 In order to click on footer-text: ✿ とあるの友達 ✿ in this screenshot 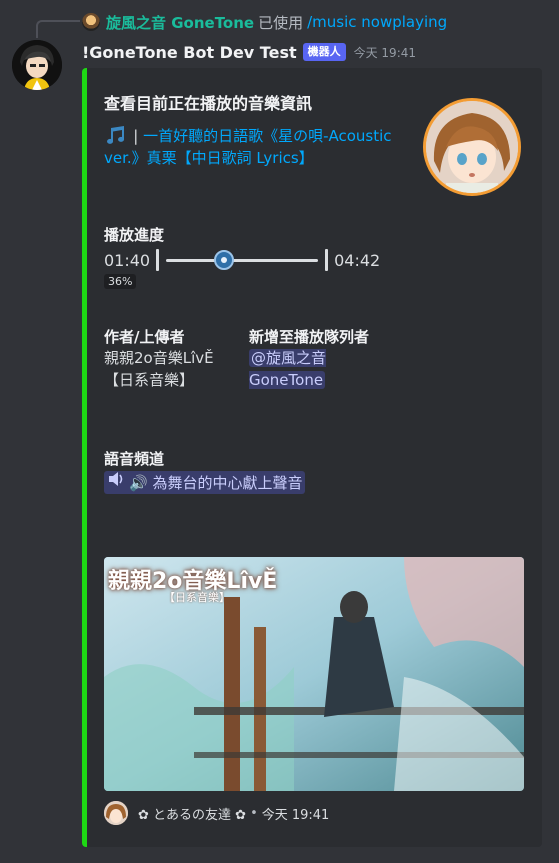, I will do `click(192, 815)`.